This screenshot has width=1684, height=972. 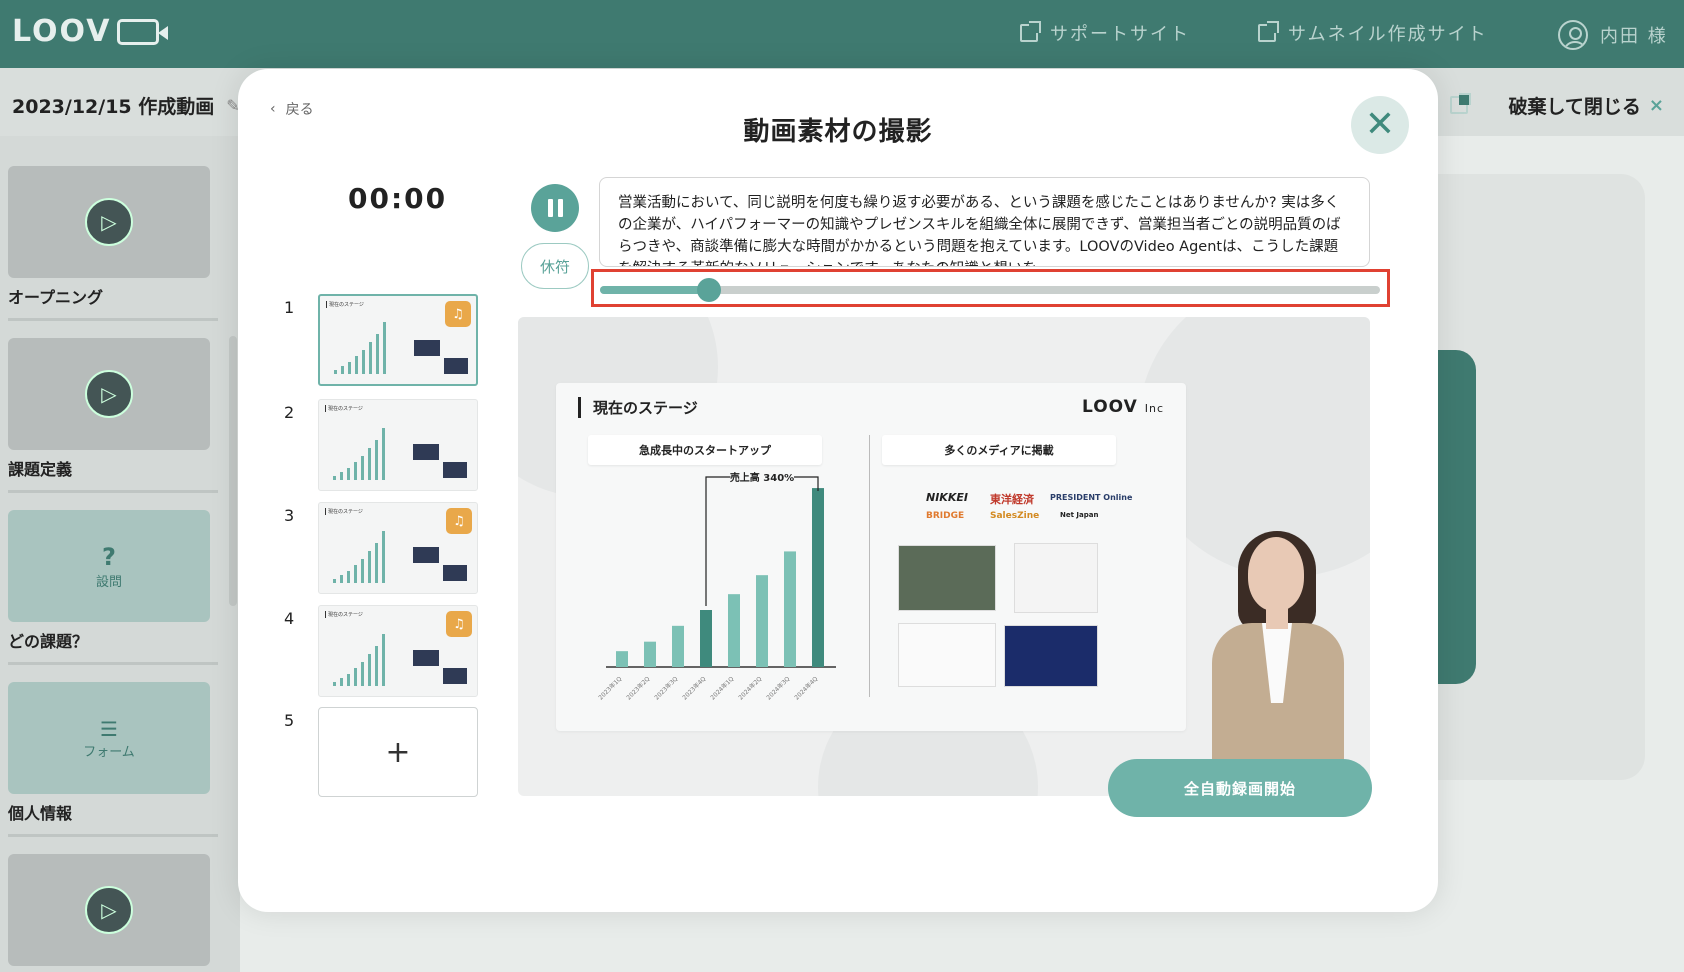 What do you see at coordinates (109, 752) in the screenshot?
I see `scene-type-label: フォーム` at bounding box center [109, 752].